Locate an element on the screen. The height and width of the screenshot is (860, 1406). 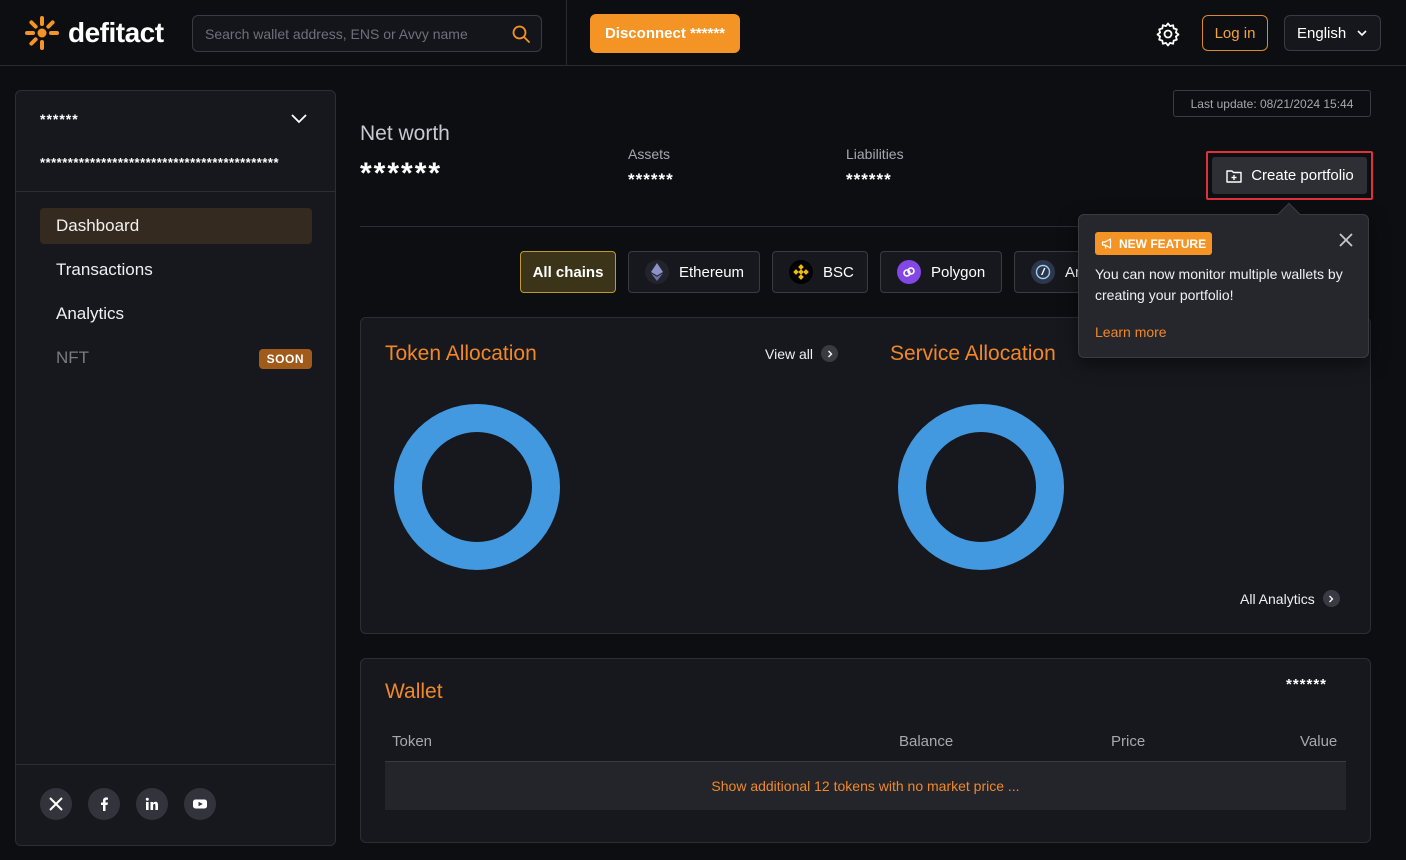
sidebar-item-dashboard: Dashboard is located at coordinates (176, 226).